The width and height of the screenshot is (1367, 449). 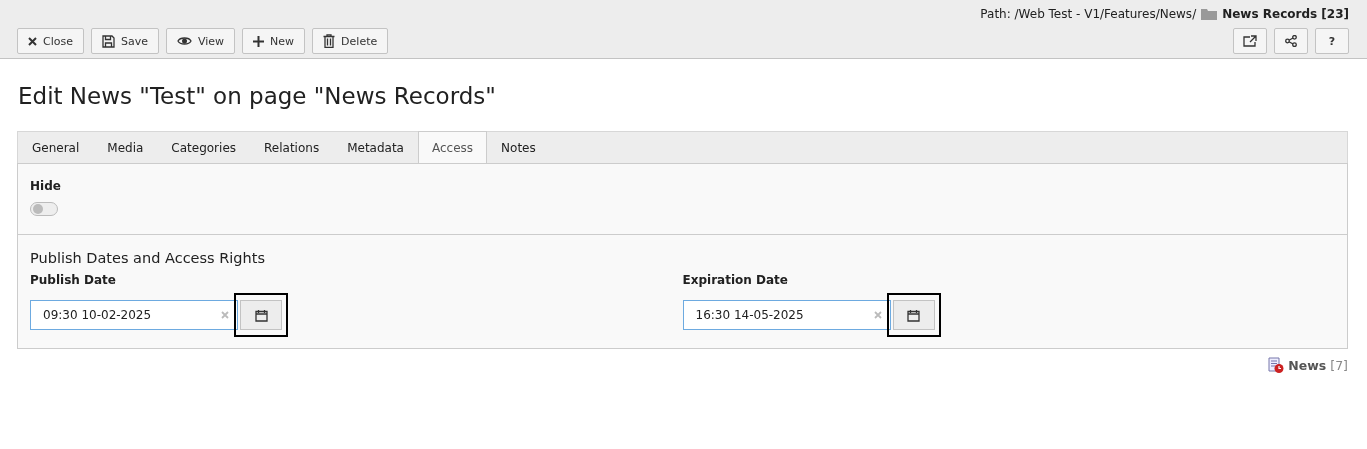 What do you see at coordinates (1307, 365) in the screenshot?
I see `record-type-label: News` at bounding box center [1307, 365].